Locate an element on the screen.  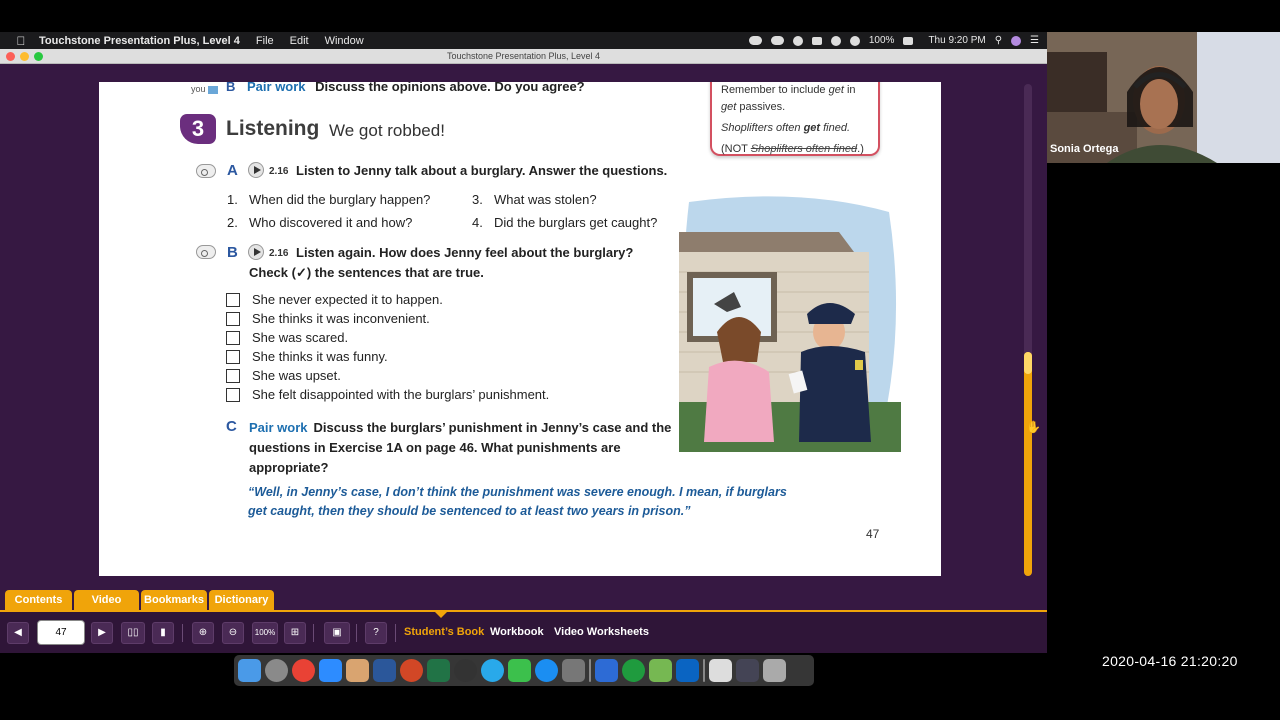
next-page-button: ▶ is located at coordinates (102, 633).